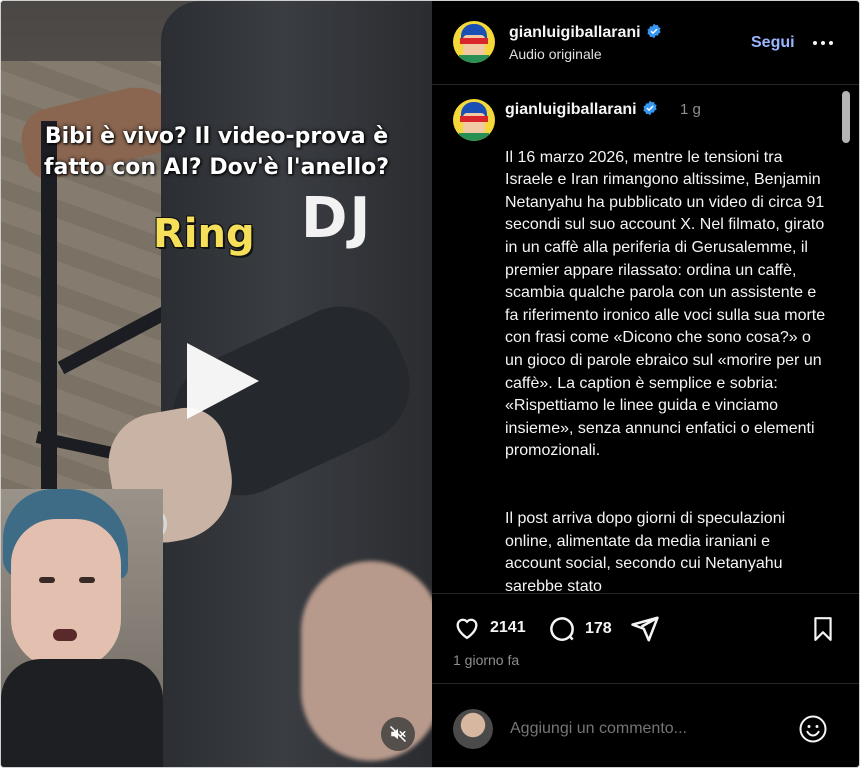 The width and height of the screenshot is (860, 768). I want to click on play-icon, so click(223, 381).